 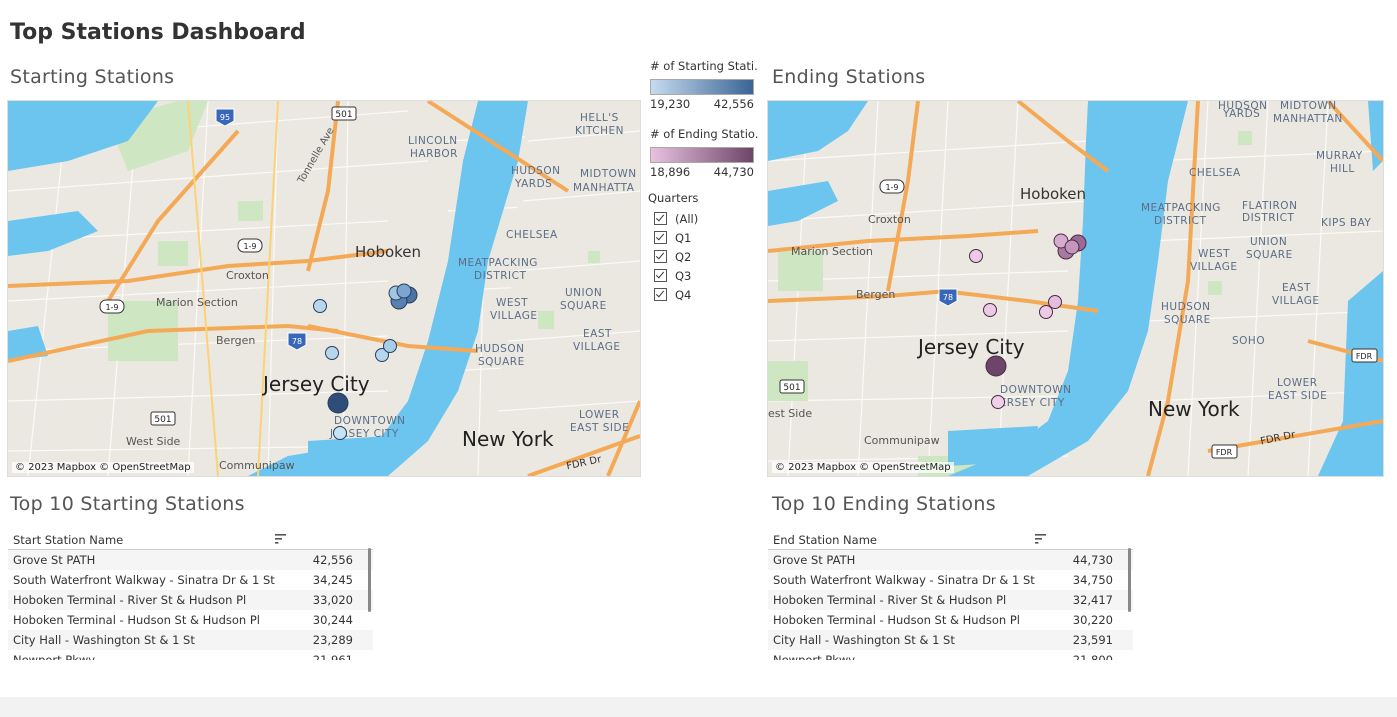 I want to click on top-ending-table-title: Top 10 Ending Stations, so click(x=884, y=504).